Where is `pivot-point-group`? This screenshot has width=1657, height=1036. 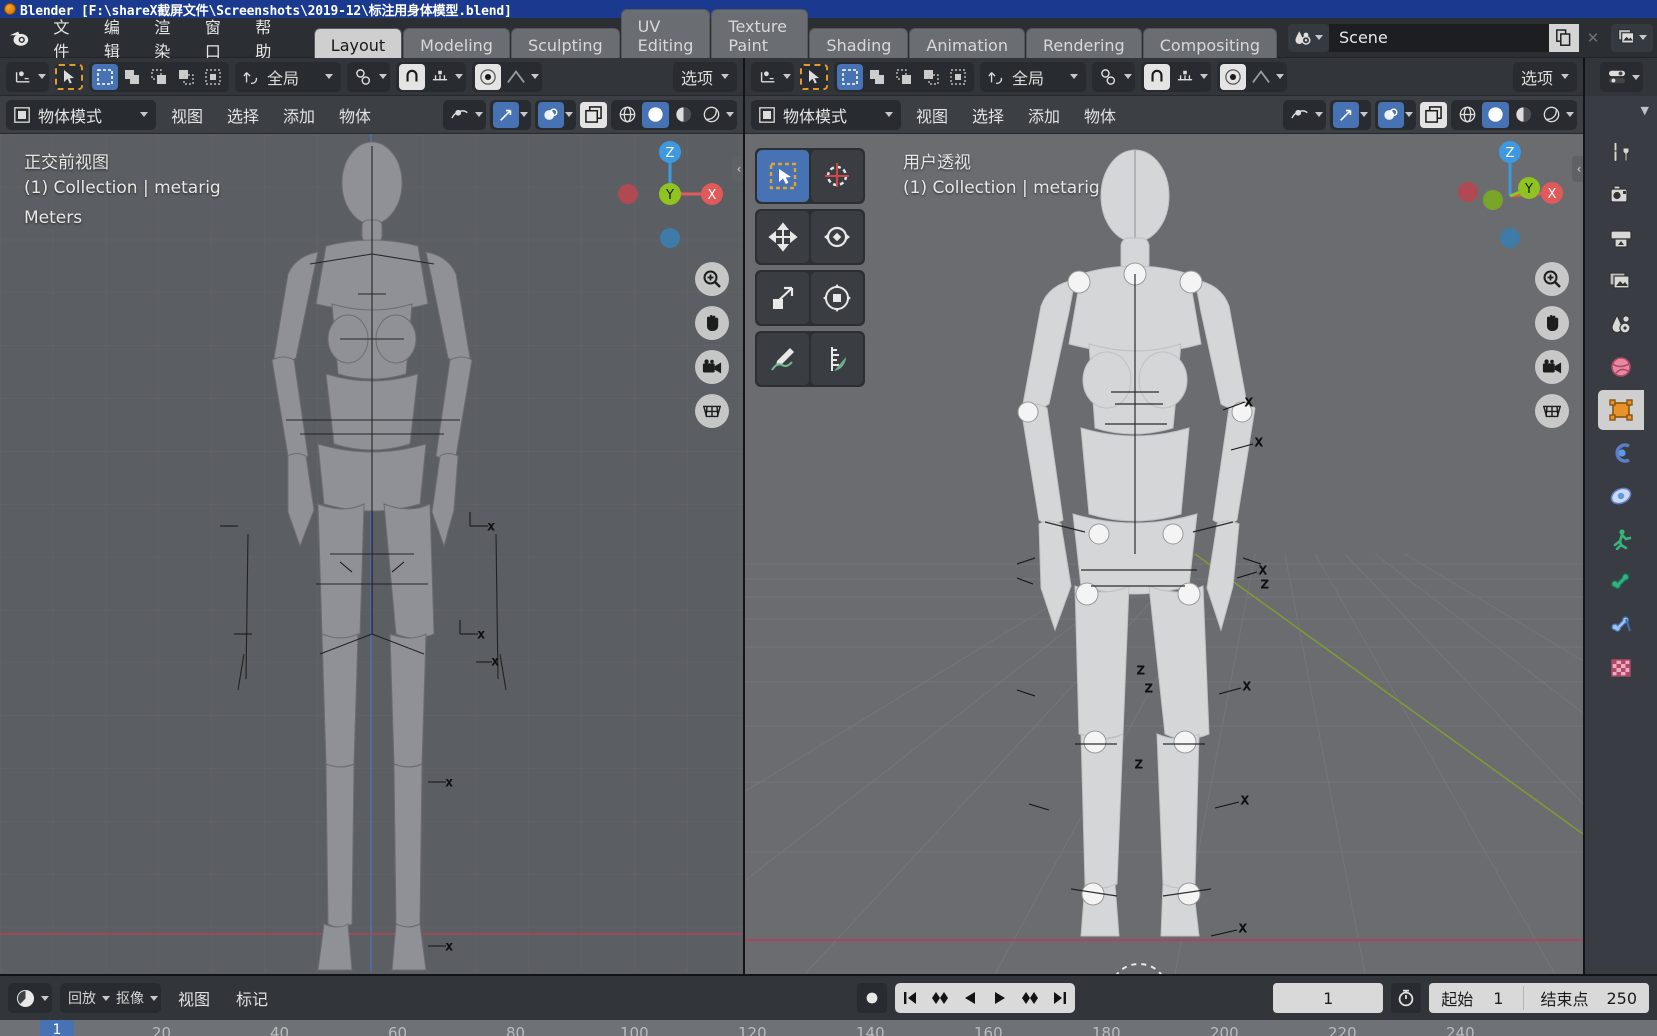 pivot-point-group is located at coordinates (369, 76).